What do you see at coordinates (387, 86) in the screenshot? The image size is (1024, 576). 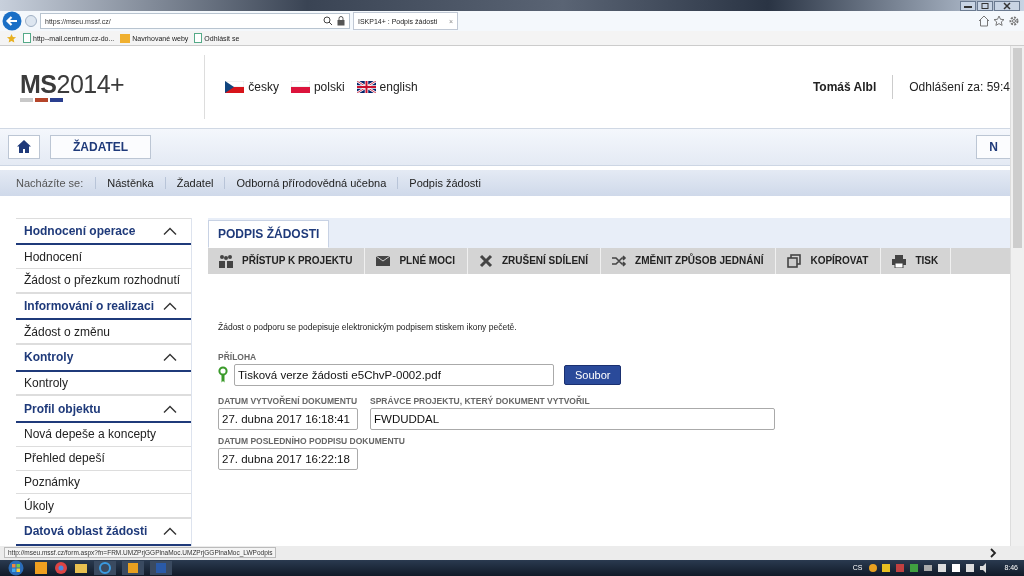 I see `language-link: english` at bounding box center [387, 86].